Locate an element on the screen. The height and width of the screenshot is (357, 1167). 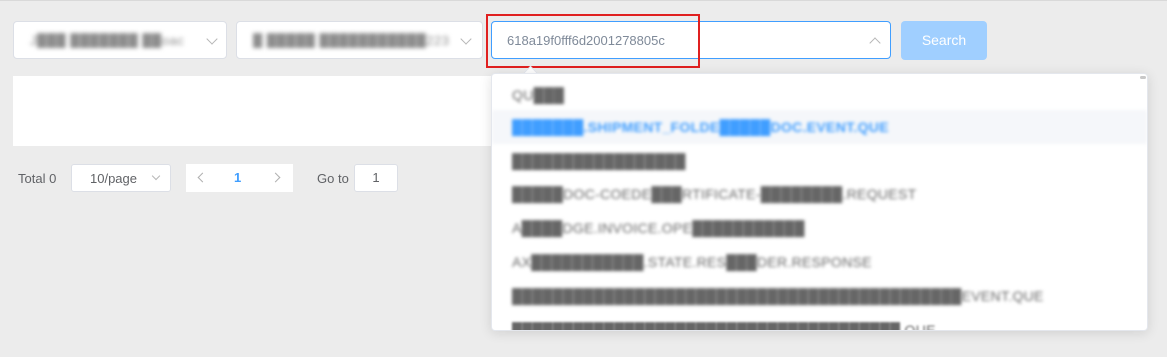
page-size-select: 10/page is located at coordinates (121, 178).